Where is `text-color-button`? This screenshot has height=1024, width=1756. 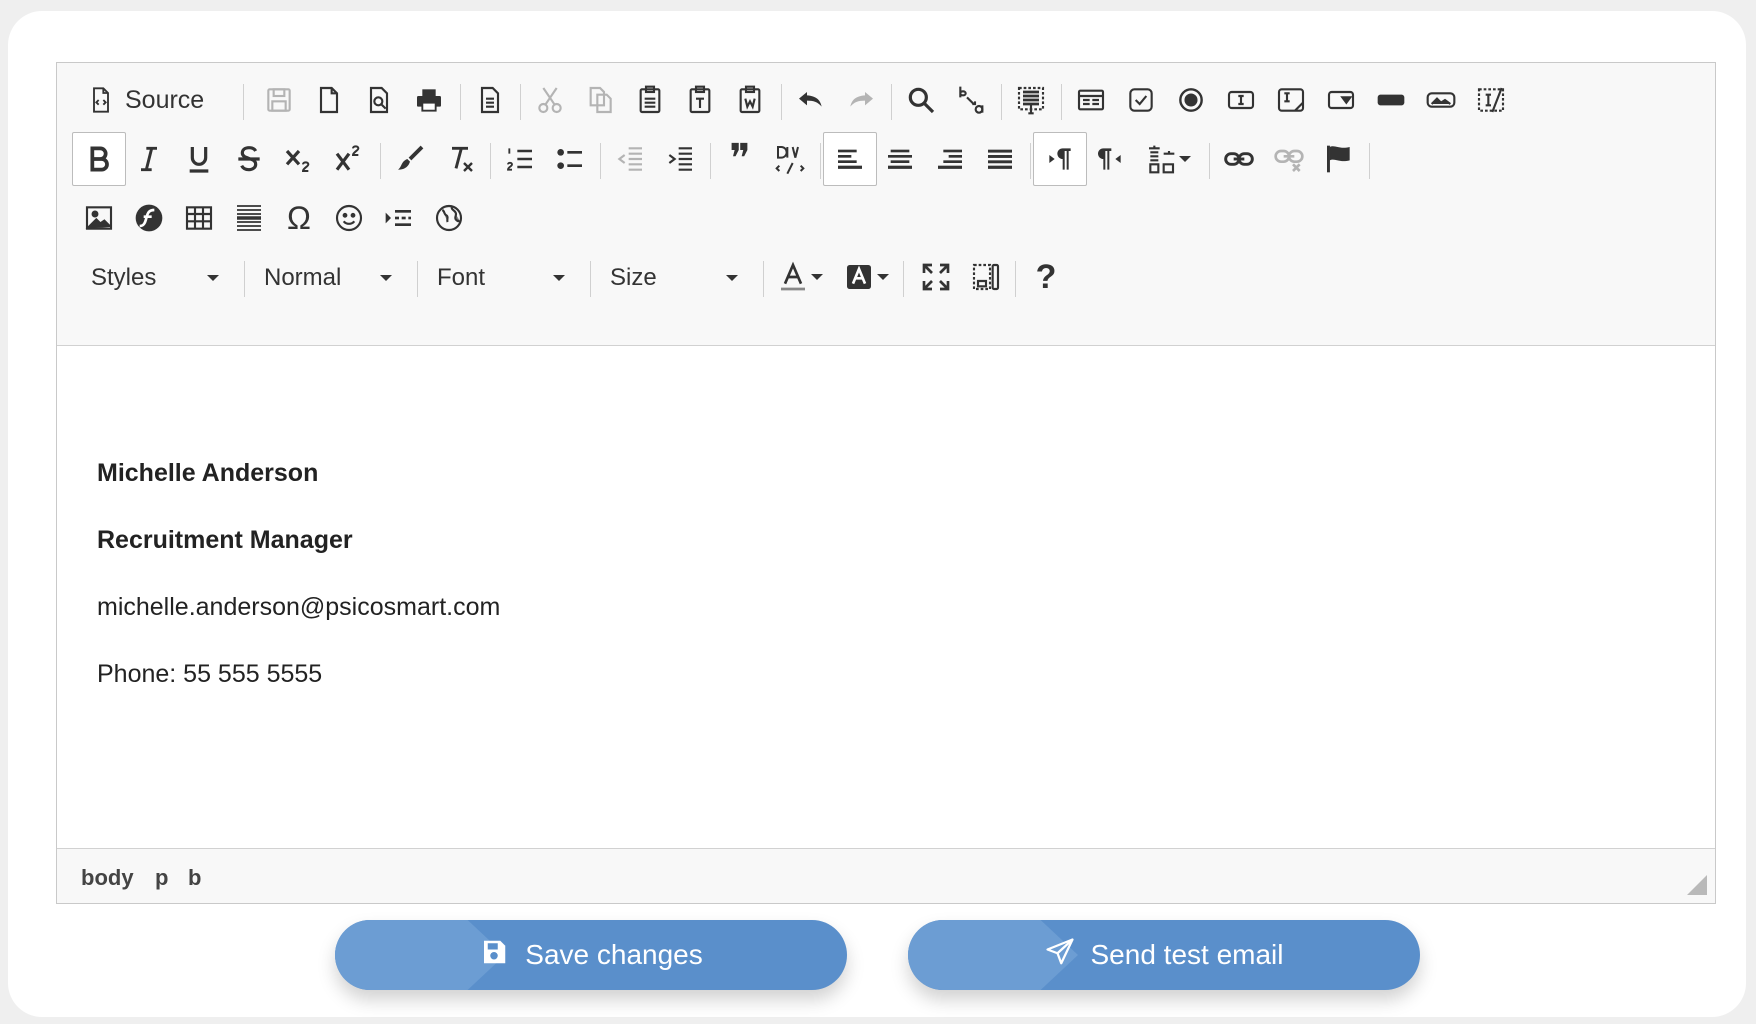 text-color-button is located at coordinates (800, 277).